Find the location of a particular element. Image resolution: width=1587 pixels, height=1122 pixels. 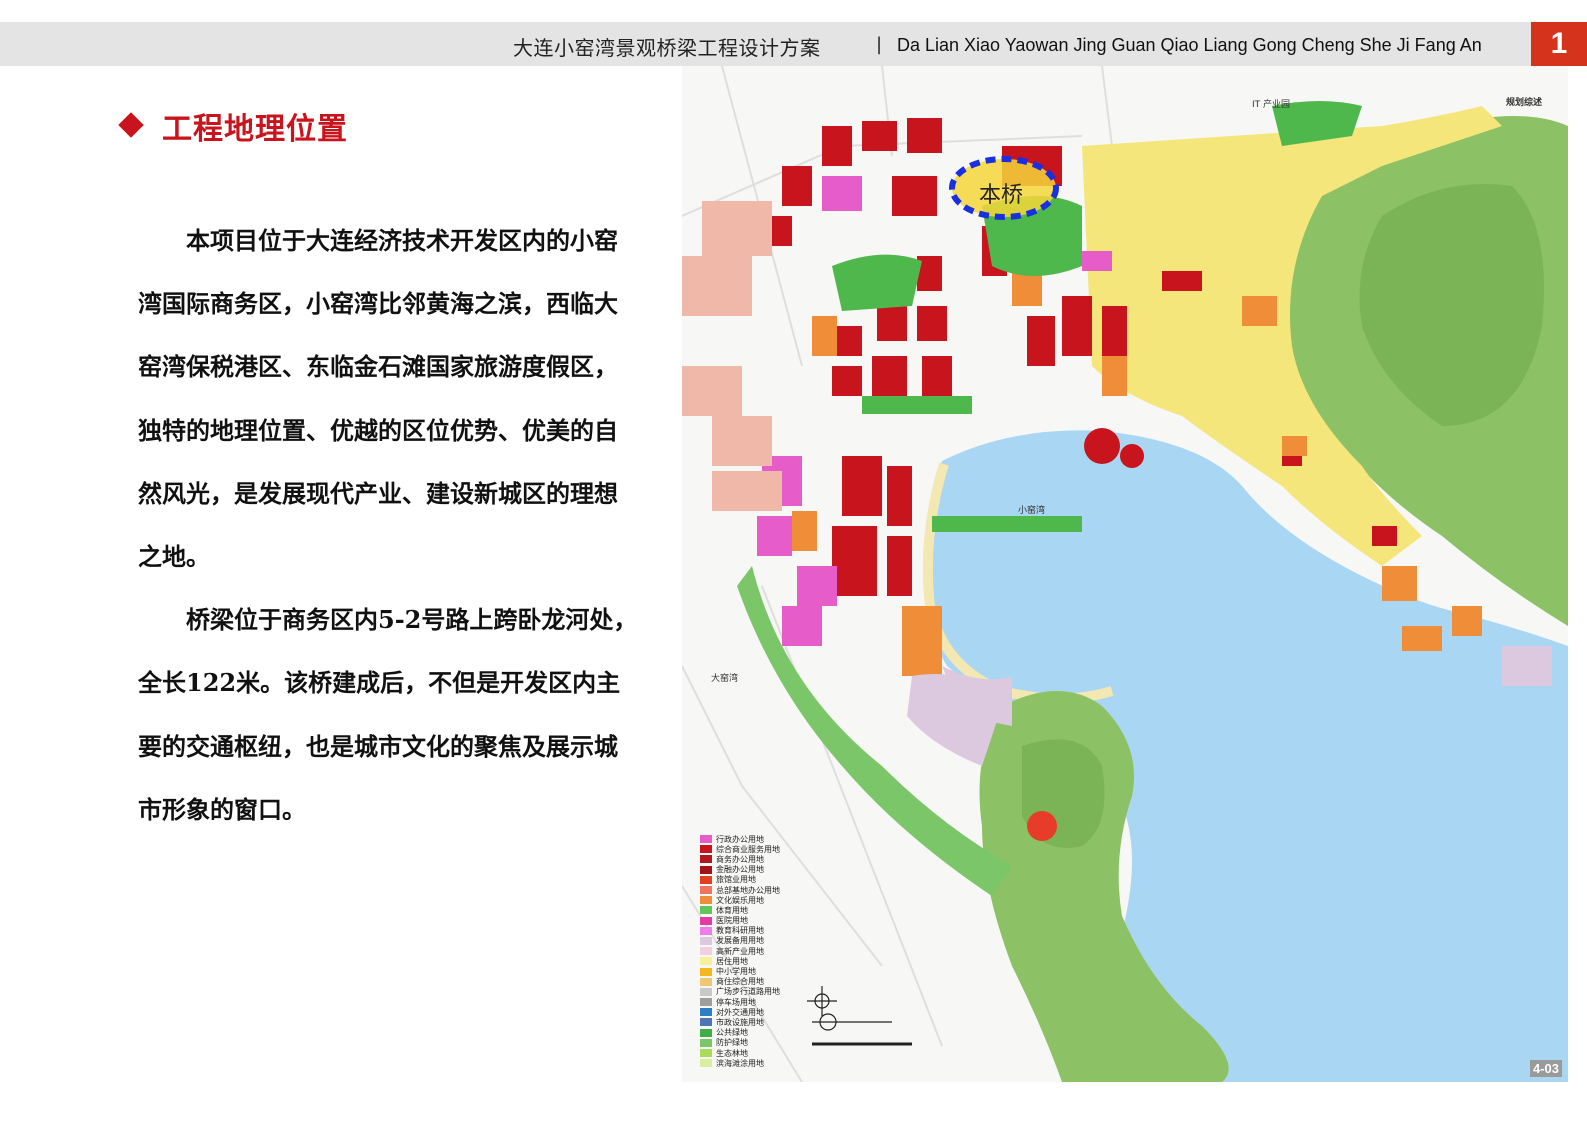

legend-item: 商住综合用地 is located at coordinates (740, 982).